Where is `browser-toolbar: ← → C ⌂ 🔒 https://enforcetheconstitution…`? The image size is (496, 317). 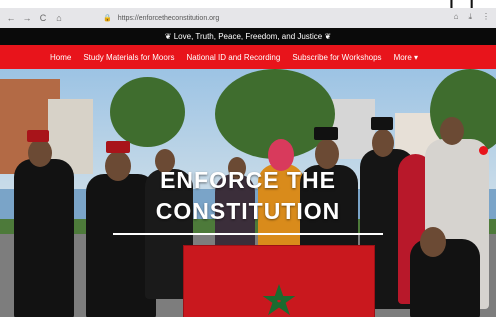 browser-toolbar: ← → C ⌂ 🔒 https://enforcetheconstitution… is located at coordinates (248, 18).